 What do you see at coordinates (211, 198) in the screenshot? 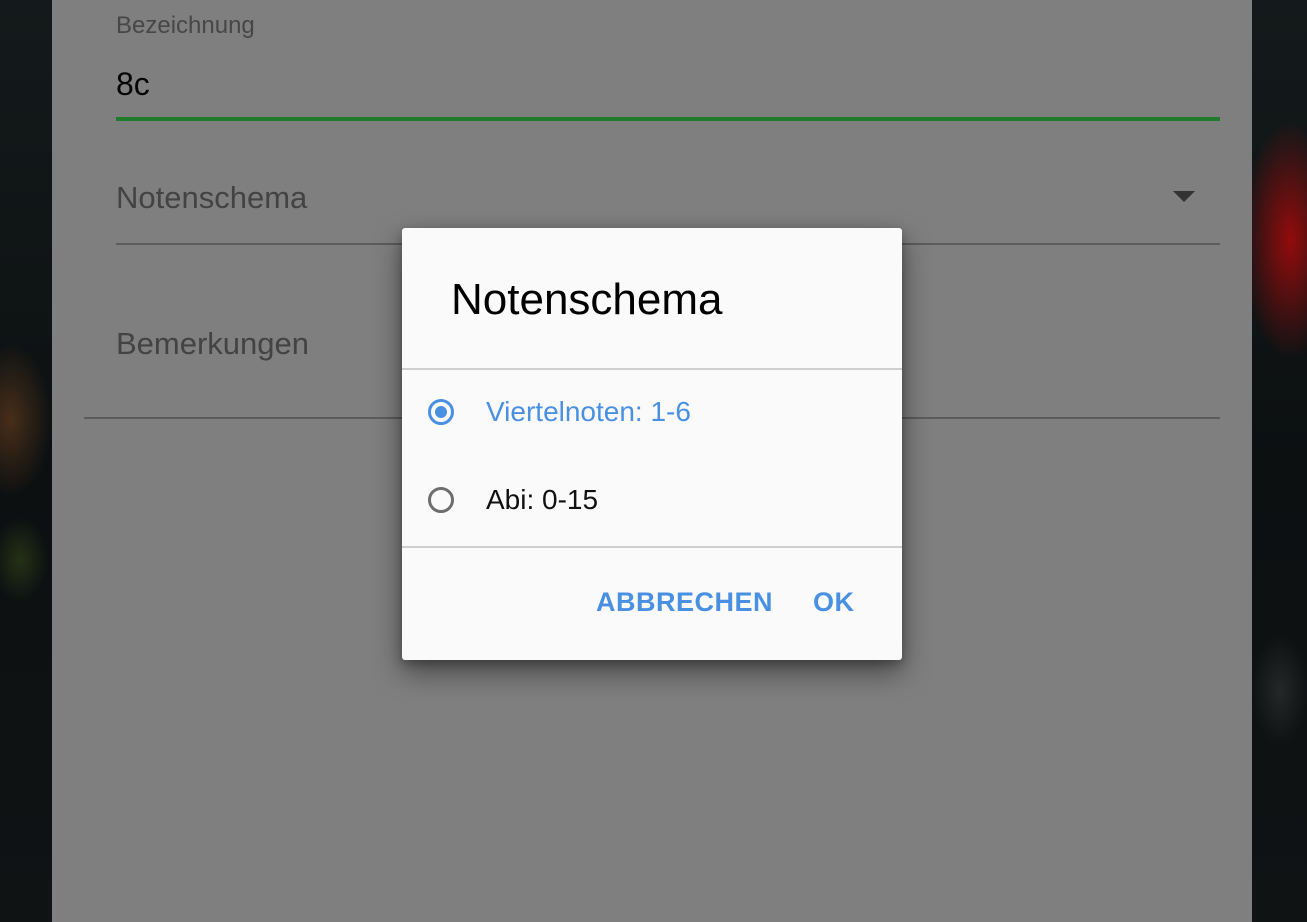
I see `grading-scheme-select: Notenschema` at bounding box center [211, 198].